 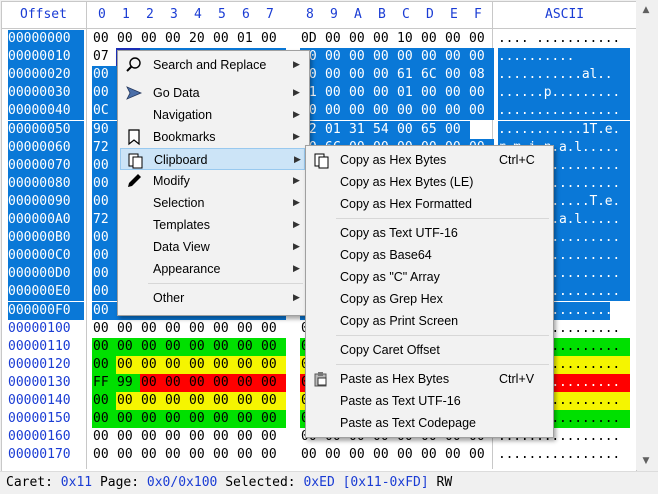 I want to click on hex-byte: 61, so click(x=409, y=75).